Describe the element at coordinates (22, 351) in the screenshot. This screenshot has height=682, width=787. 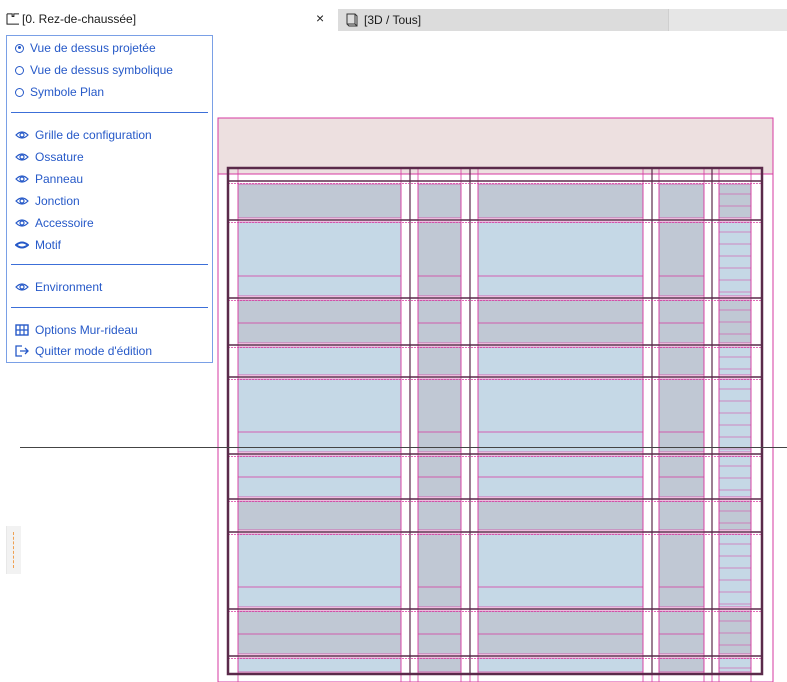
I see `exit-icon` at that location.